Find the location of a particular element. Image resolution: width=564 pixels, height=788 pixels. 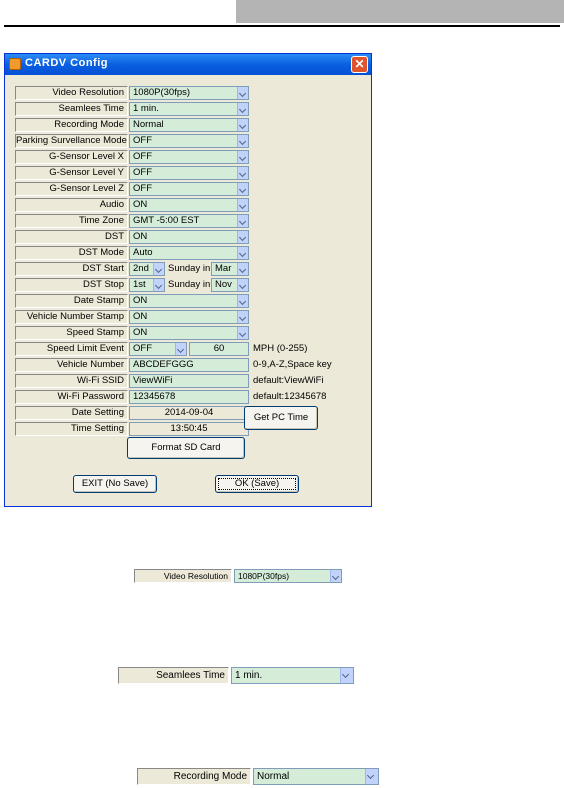

wifi-ssid-hint: default:ViewWiFi is located at coordinates (288, 380).